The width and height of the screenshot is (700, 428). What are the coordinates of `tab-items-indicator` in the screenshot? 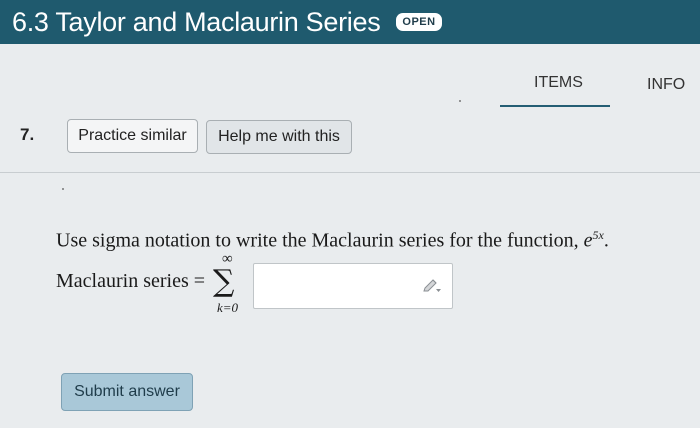 It's located at (555, 106).